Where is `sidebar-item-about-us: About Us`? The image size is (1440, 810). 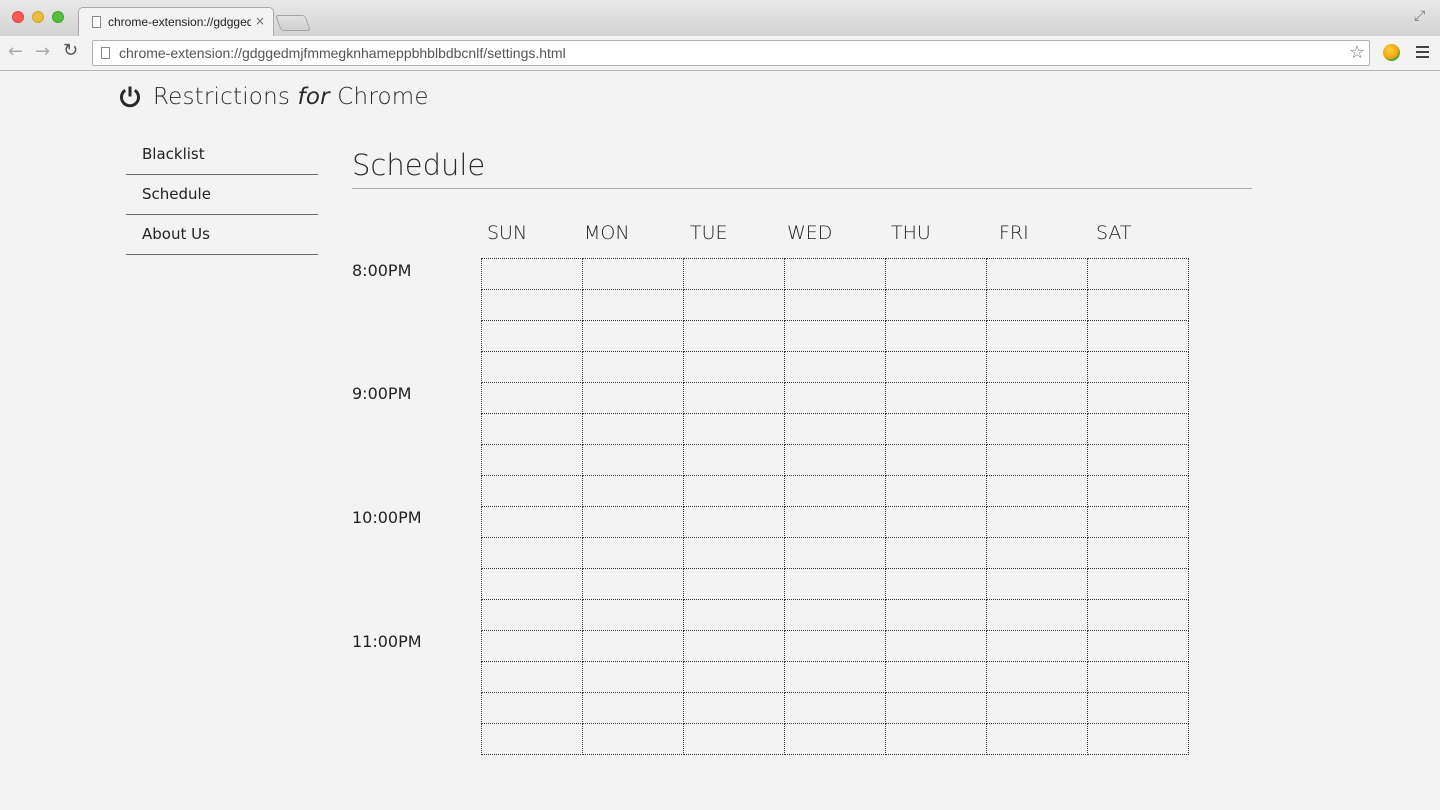
sidebar-item-about-us: About Us is located at coordinates (222, 235).